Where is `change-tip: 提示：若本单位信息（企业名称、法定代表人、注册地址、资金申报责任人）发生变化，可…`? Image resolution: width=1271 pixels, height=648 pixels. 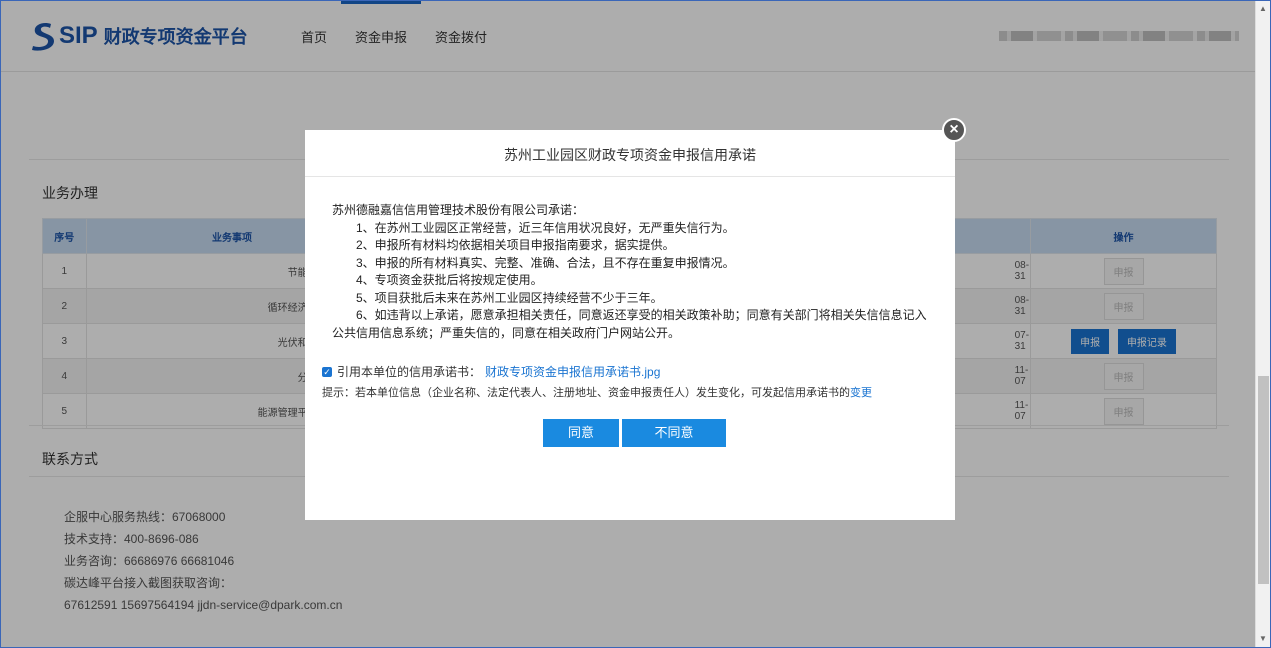
change-tip: 提示：若本单位信息（企业名称、法定代表人、注册地址、资金申报责任人）发生变化，可… is located at coordinates (597, 392).